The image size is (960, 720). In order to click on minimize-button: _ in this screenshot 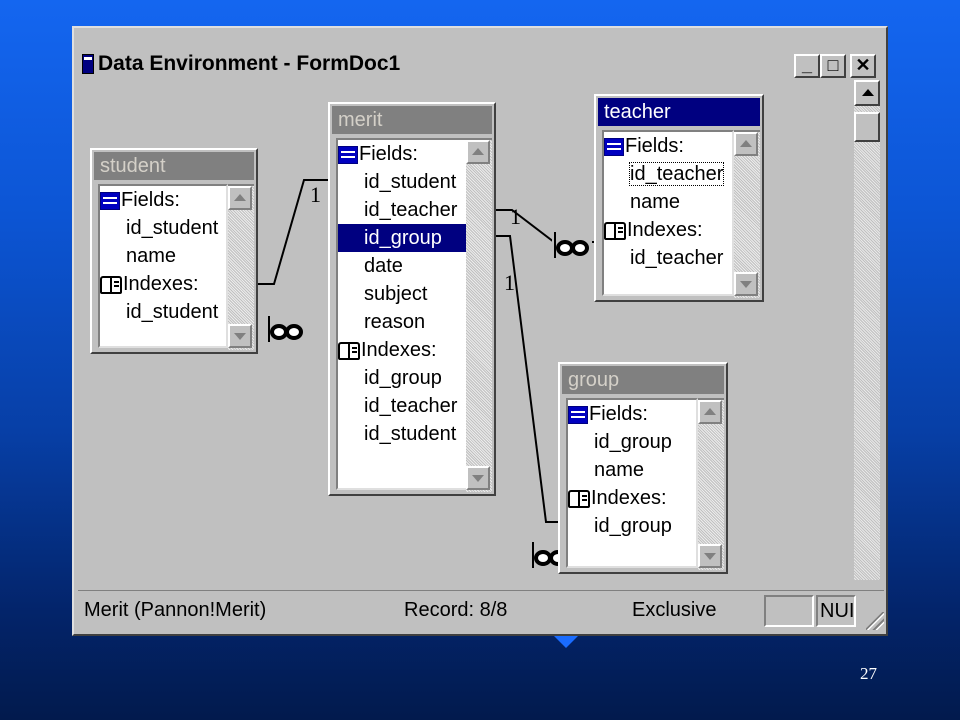, I will do `click(807, 66)`.